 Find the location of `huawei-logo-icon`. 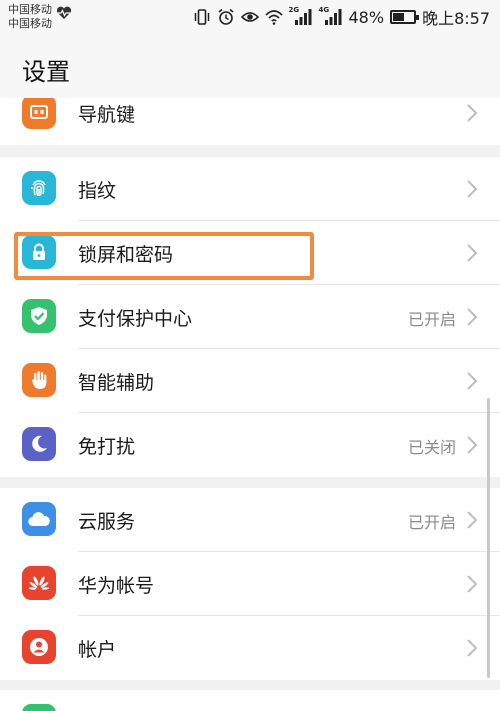

huawei-logo-icon is located at coordinates (39, 583).